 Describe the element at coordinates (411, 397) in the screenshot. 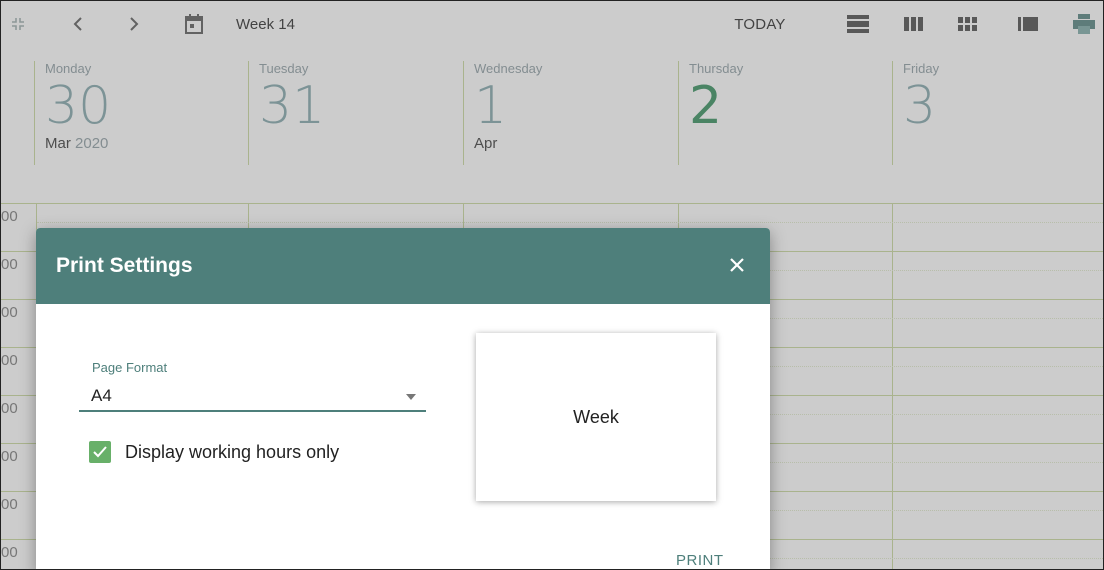

I see `dropdown-arrow-icon` at that location.